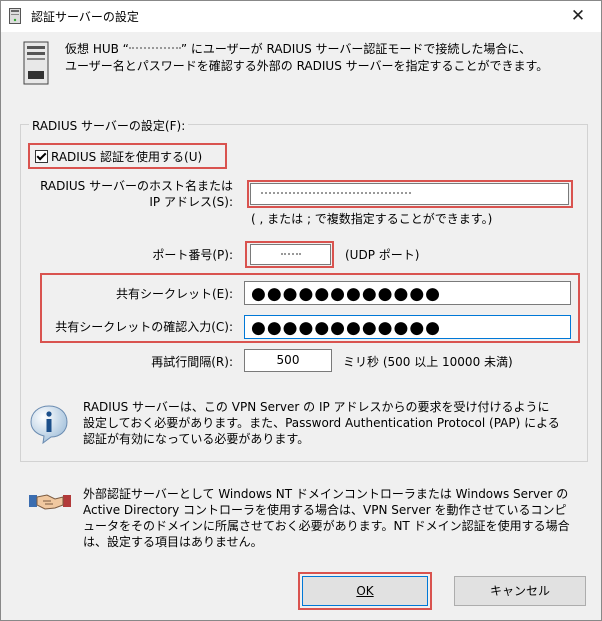 The image size is (602, 621). I want to click on host-hint: ( , または ; で複数指定することができます。), so click(372, 219).